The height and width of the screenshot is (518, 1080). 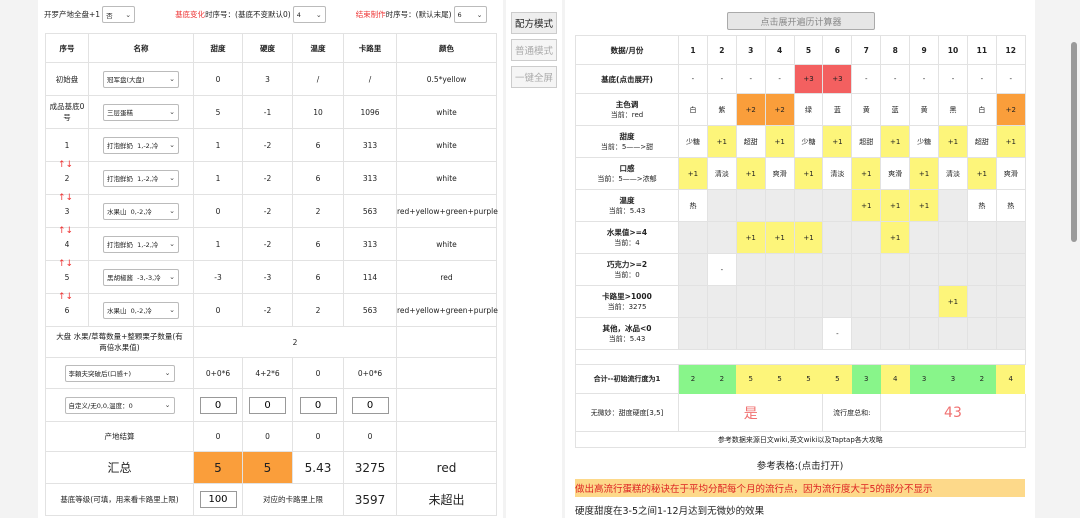 I want to click on month-cell: 少糖, so click(x=924, y=141).